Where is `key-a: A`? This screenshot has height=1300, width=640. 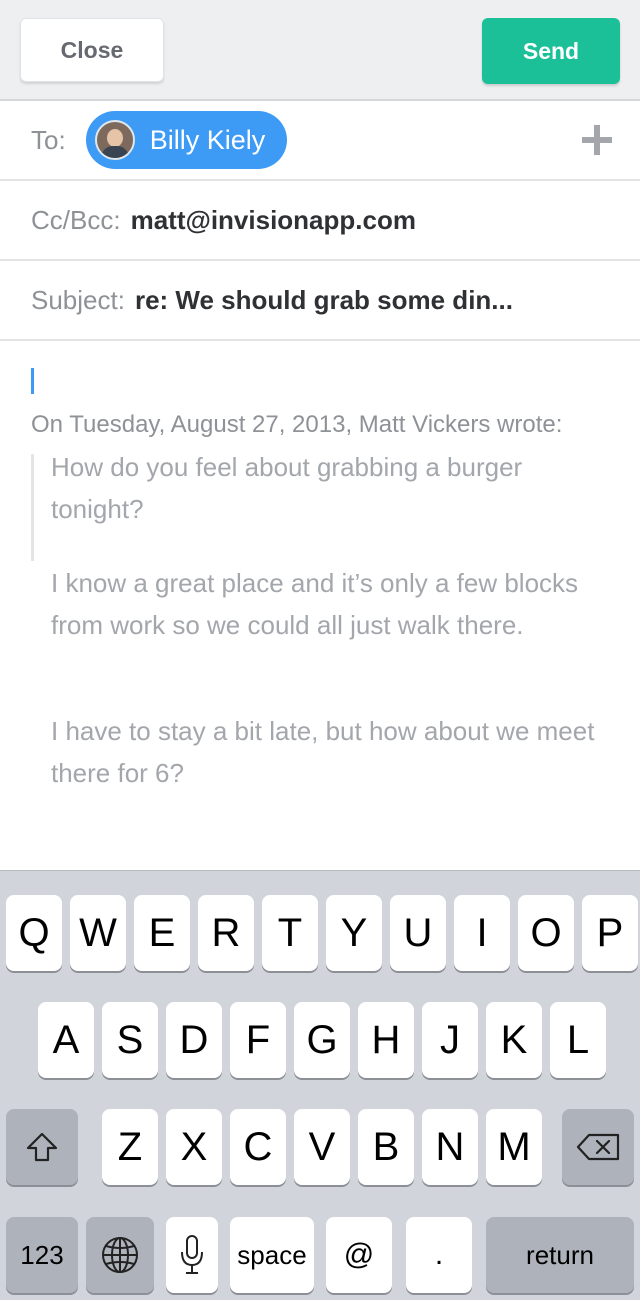
key-a: A is located at coordinates (66, 1040).